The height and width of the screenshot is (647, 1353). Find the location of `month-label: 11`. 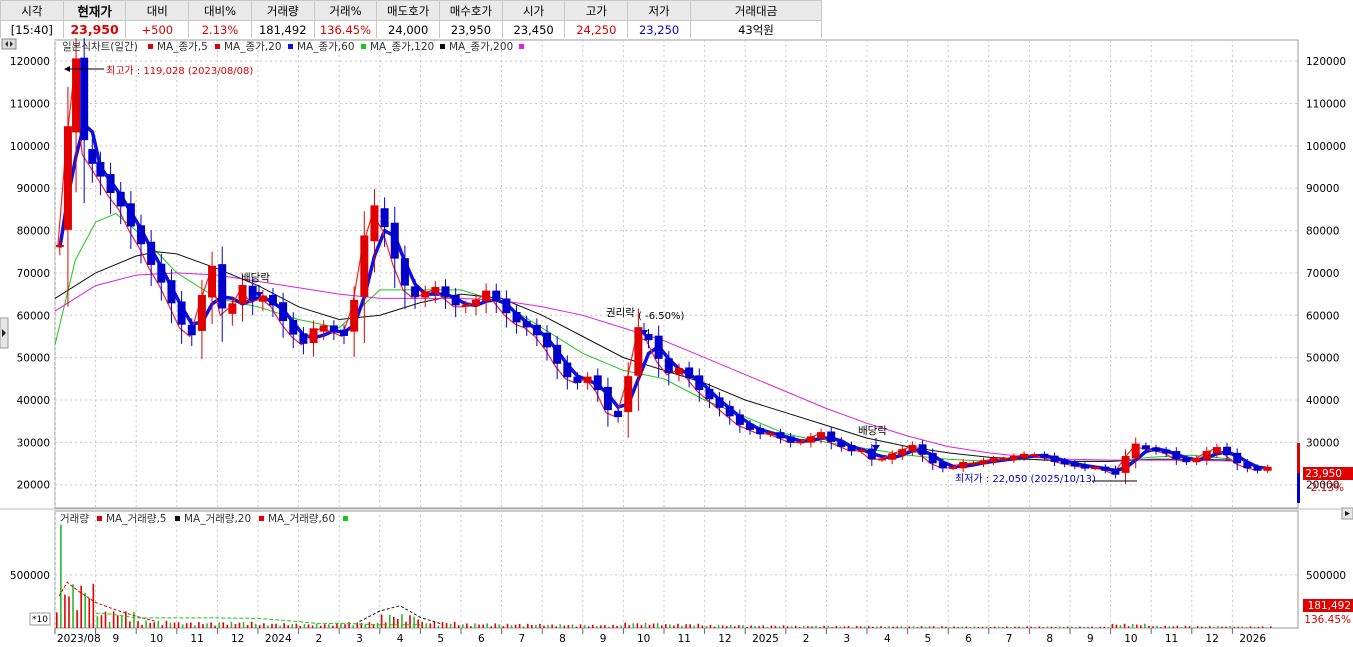

month-label: 11 is located at coordinates (684, 639).